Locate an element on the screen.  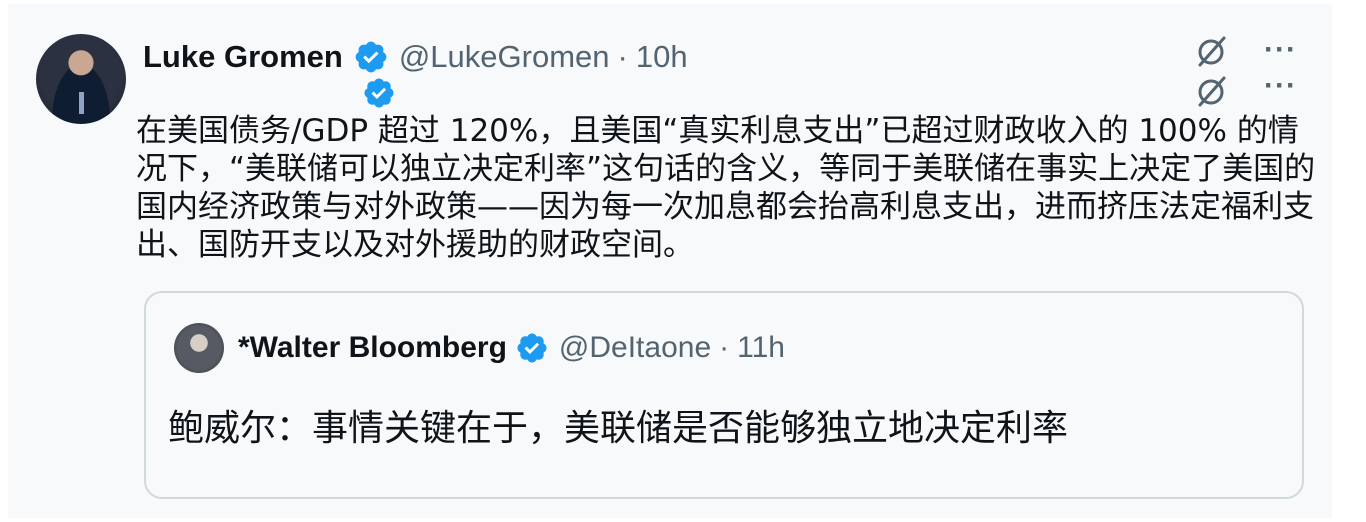
quoted-tweet-body: 鲍威尔：事情关键在于，美联储是否能够独立地决定利率 is located at coordinates (618, 428).